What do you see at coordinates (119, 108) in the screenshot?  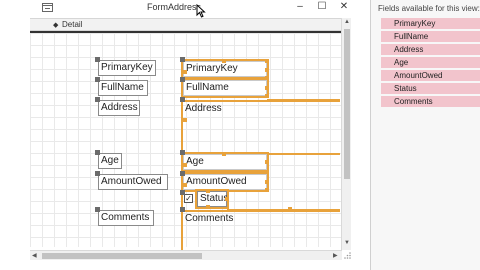 I see `label-address: Address` at bounding box center [119, 108].